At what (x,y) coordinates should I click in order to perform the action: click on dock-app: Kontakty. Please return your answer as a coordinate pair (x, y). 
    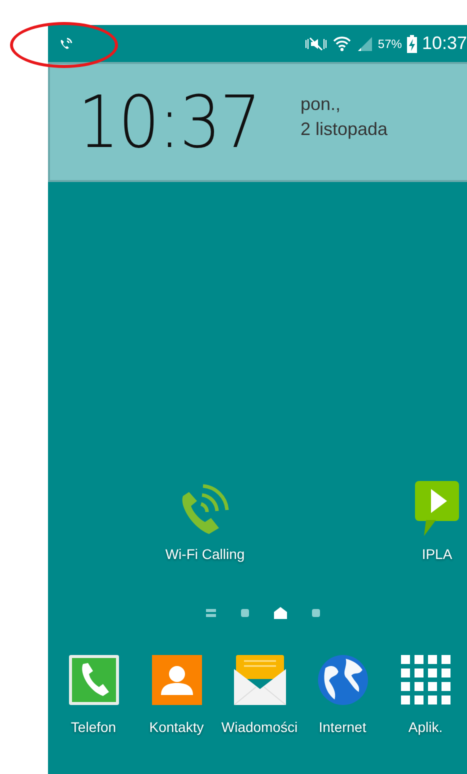
    Looking at the image, I should click on (176, 695).